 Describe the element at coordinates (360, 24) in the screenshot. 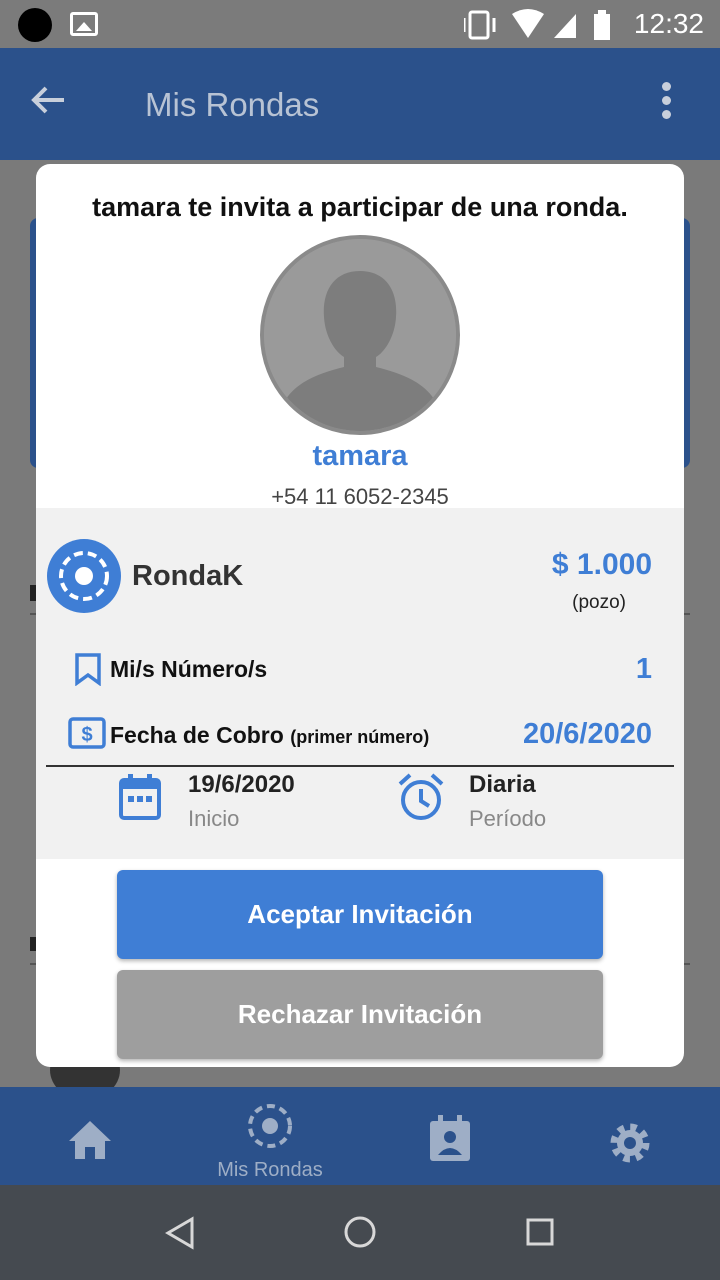

I see `status-bar: 12:32` at that location.